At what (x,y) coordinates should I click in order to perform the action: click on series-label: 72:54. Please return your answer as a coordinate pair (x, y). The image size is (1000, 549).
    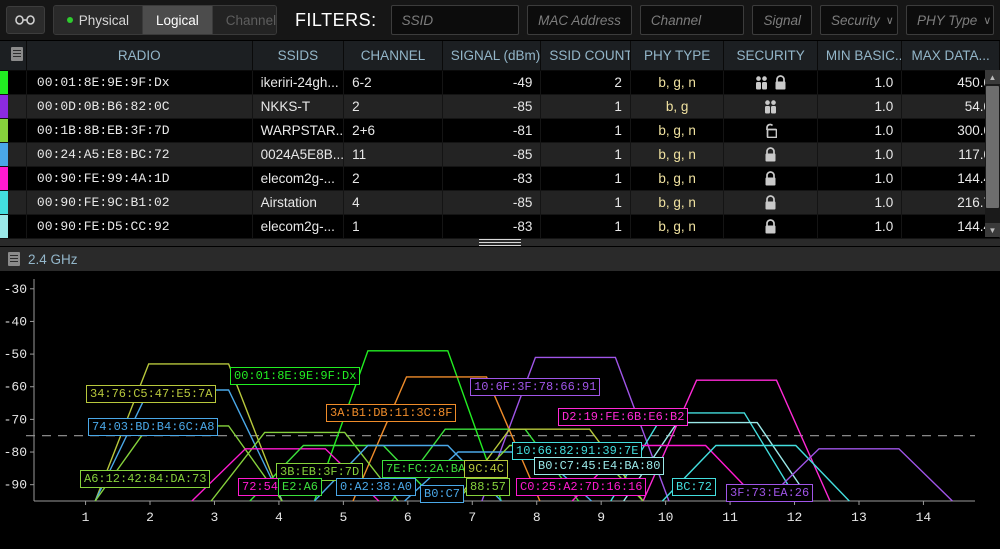
    Looking at the image, I should click on (260, 487).